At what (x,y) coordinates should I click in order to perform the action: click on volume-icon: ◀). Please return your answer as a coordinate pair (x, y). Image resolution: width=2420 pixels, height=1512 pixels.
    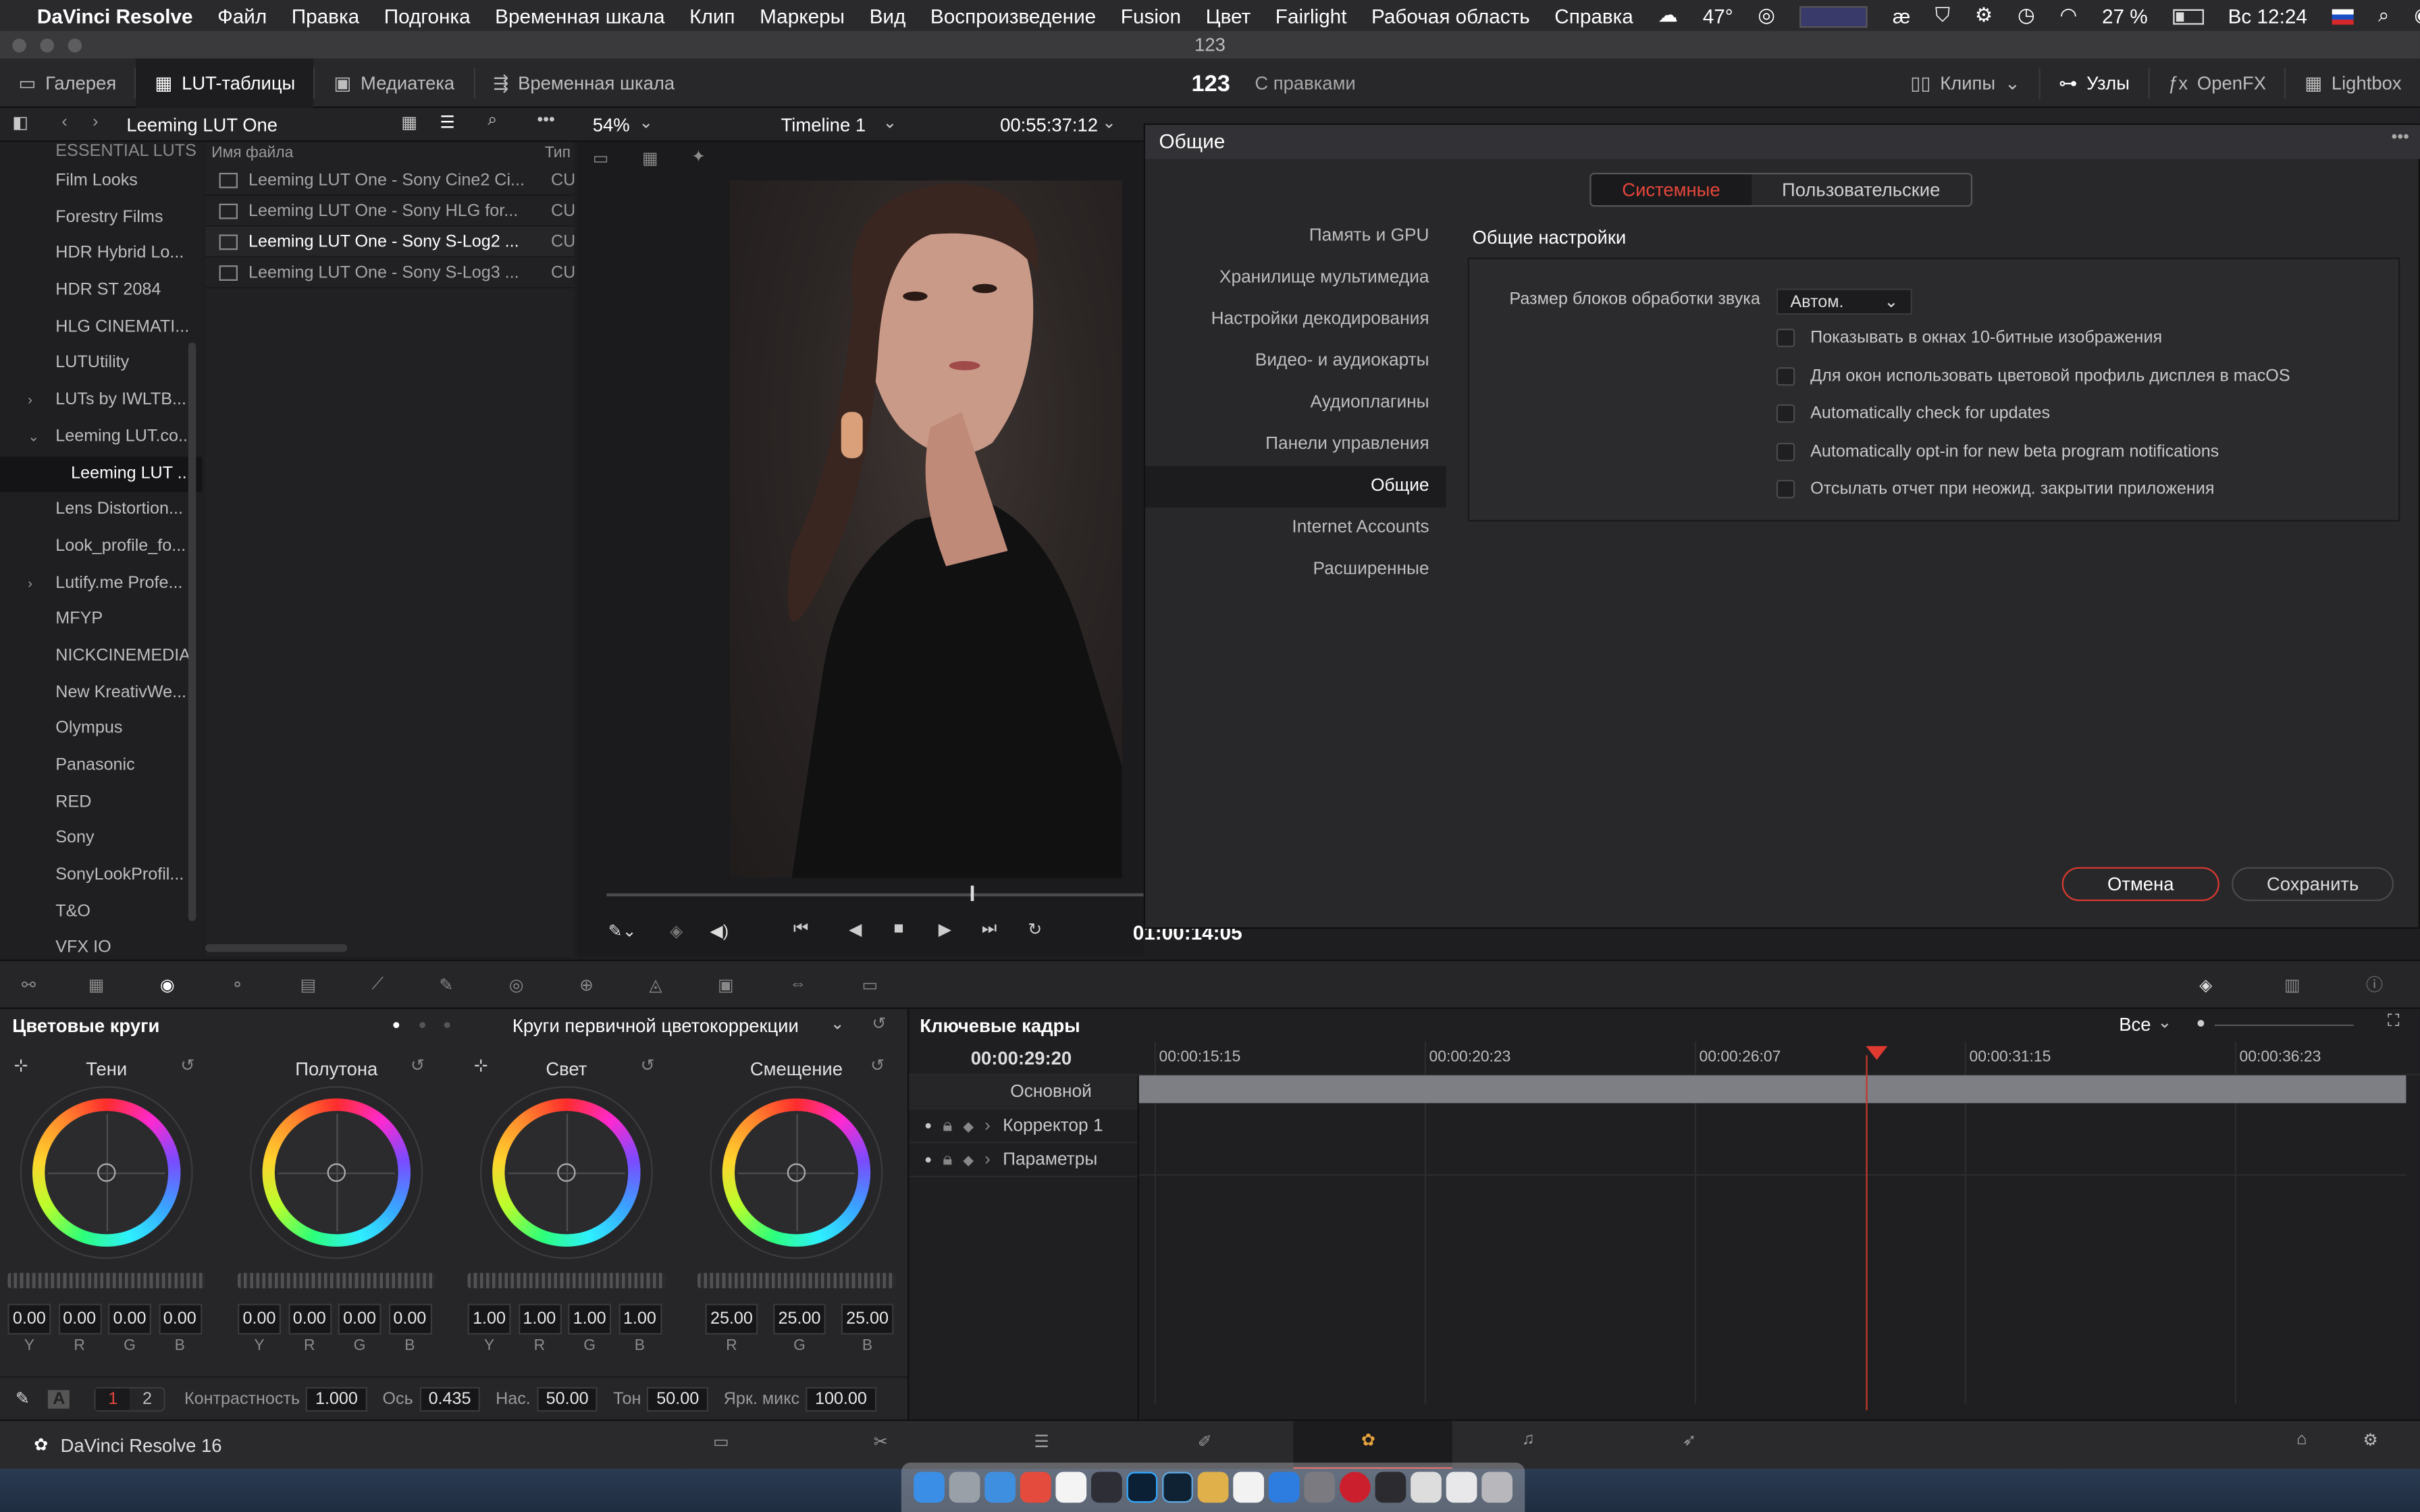
    Looking at the image, I should click on (719, 931).